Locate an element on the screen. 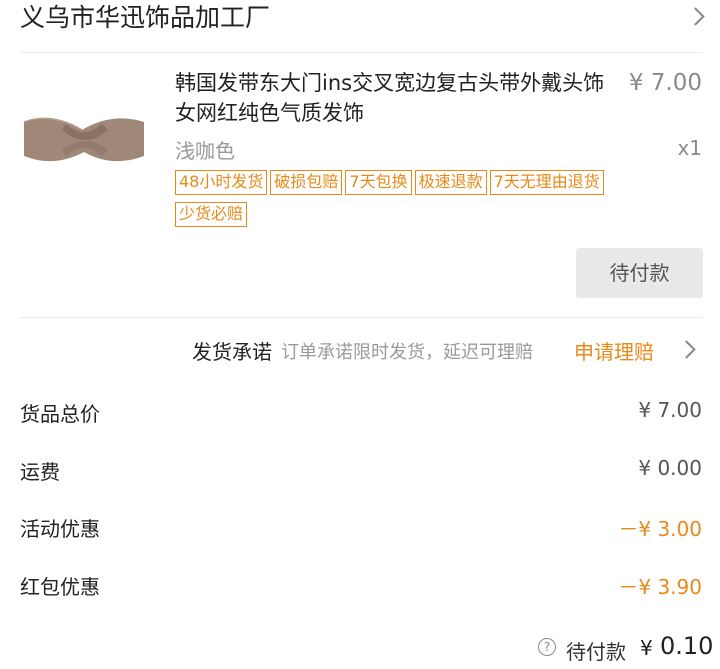 The image size is (720, 669). summary-row-goods-total: 货品总价 ¥ 7.00 is located at coordinates (361, 415).